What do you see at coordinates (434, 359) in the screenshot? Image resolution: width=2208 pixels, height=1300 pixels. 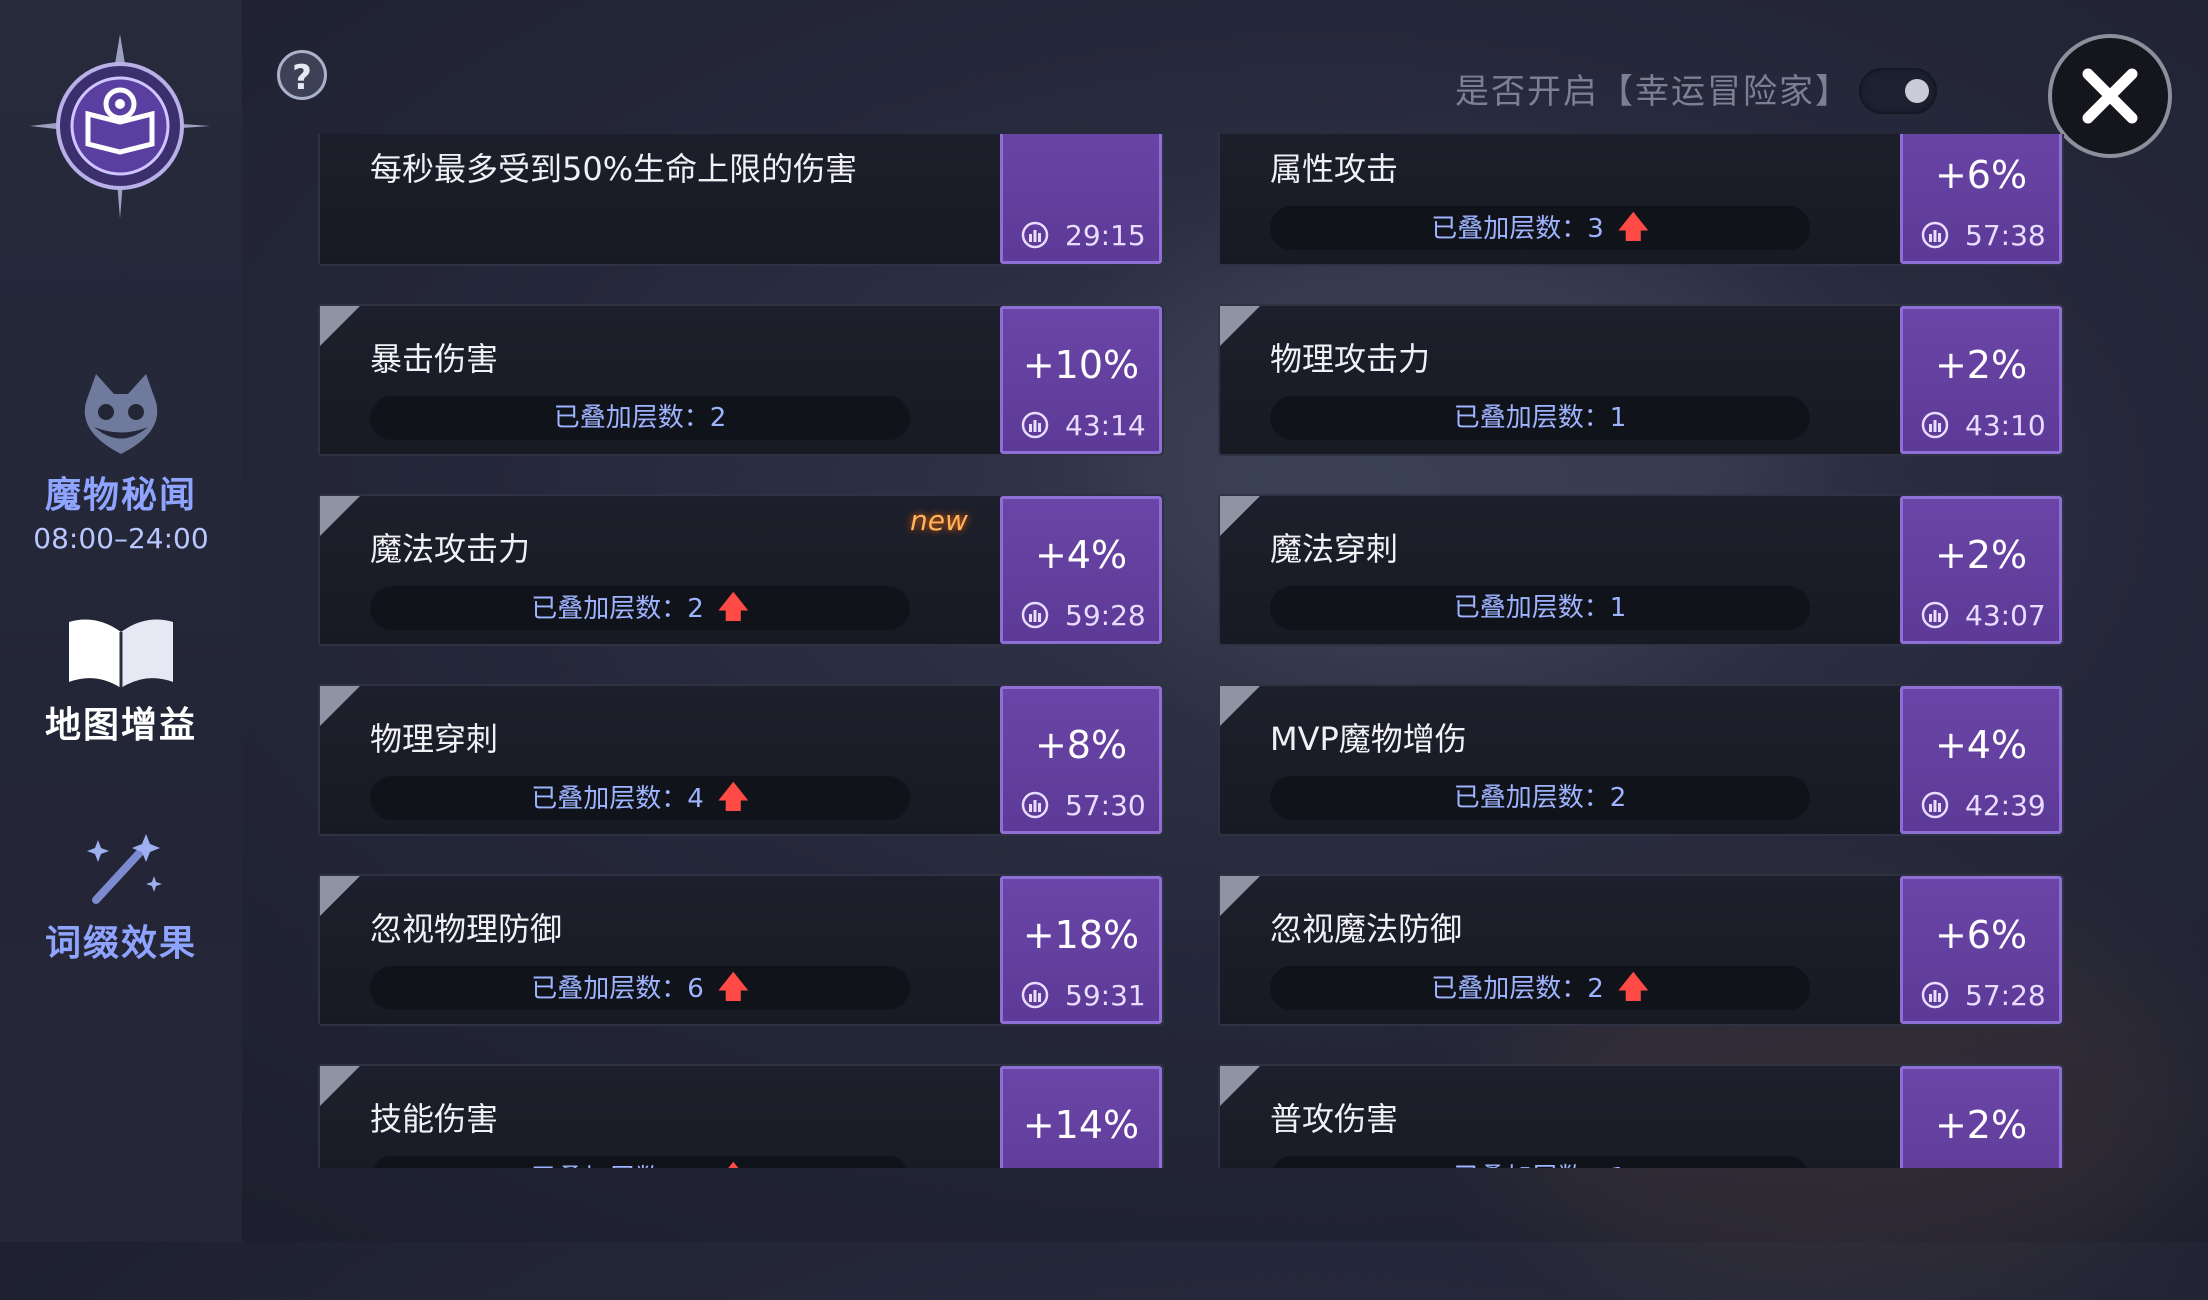 I see `buff-name: 暴击伤害` at bounding box center [434, 359].